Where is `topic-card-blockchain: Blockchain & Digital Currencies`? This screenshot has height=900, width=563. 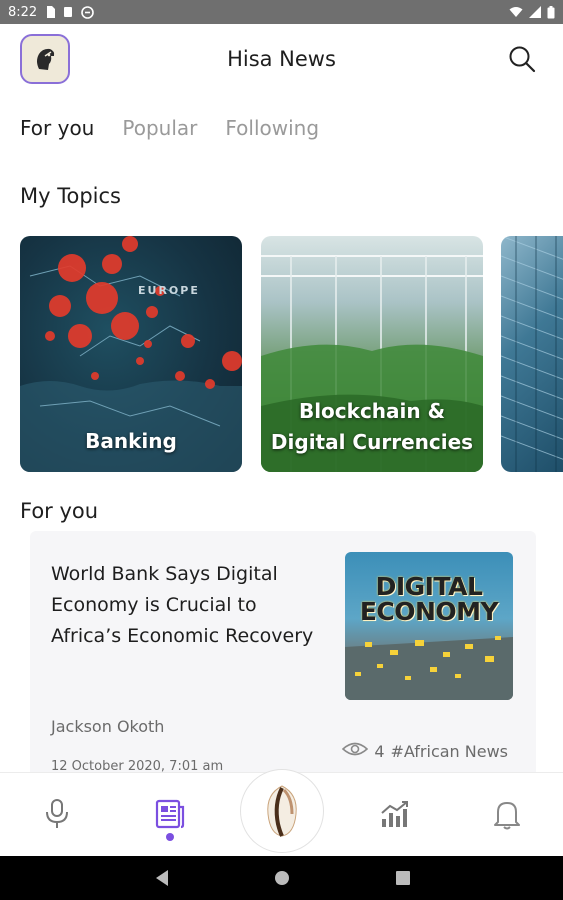 topic-card-blockchain: Blockchain & Digital Currencies is located at coordinates (372, 354).